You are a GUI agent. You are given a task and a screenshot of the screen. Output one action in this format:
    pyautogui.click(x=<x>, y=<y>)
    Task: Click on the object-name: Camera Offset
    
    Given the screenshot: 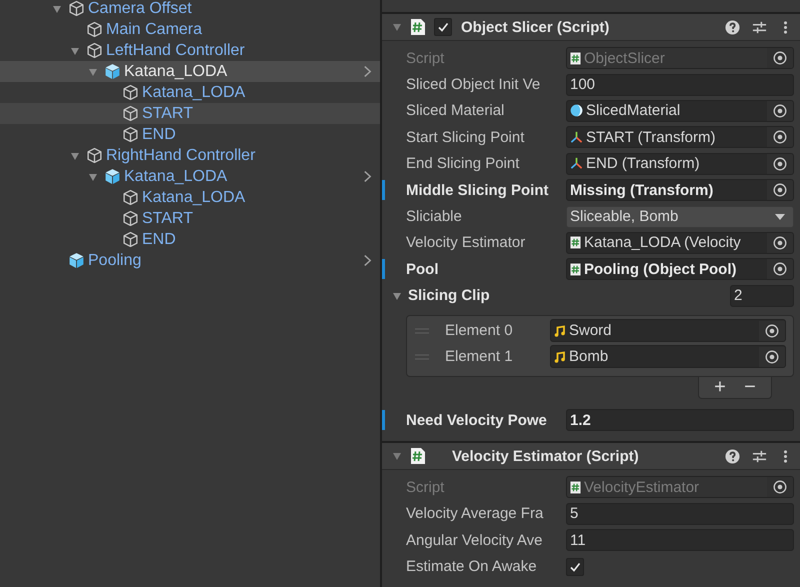 What is the action you would take?
    pyautogui.click(x=140, y=9)
    